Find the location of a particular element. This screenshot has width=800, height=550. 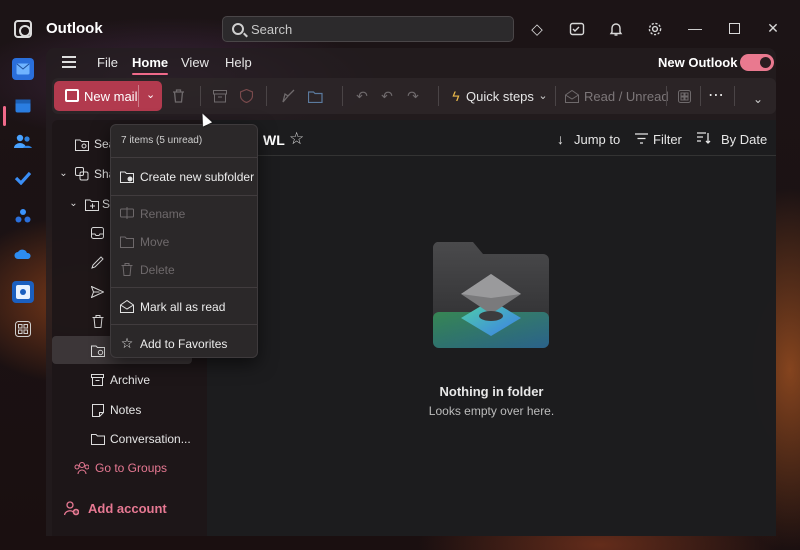

move-to-folder-icon is located at coordinates (315, 96).